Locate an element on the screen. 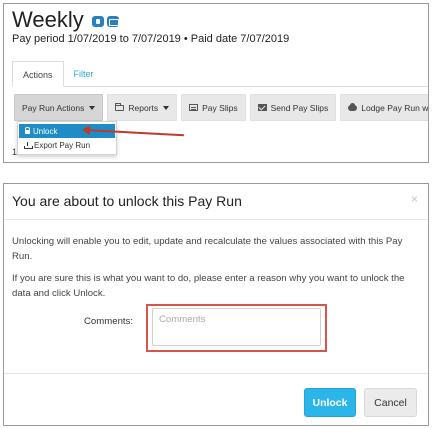 Image resolution: width=433 pixels, height=429 pixels. pay-run-actions-label: Pay Run Actions is located at coordinates (53, 107).